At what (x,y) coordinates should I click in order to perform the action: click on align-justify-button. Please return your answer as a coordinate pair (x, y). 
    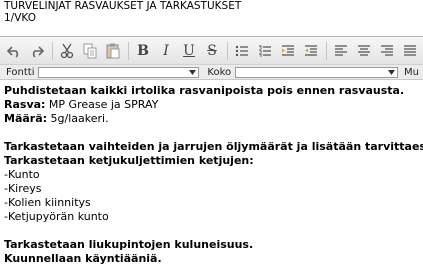
    Looking at the image, I should click on (410, 51).